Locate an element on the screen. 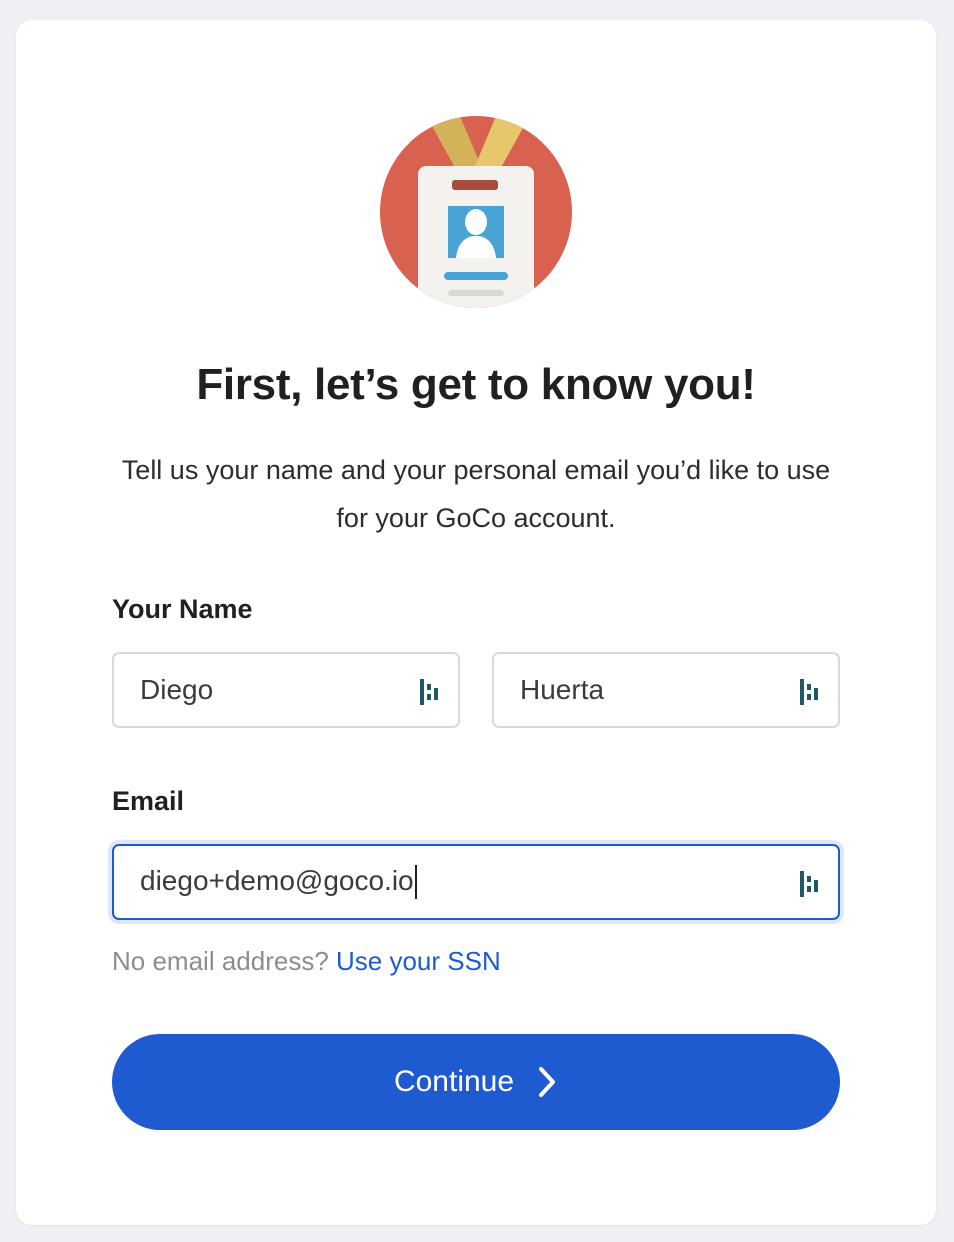 Image resolution: width=954 pixels, height=1242 pixels. last-name-value: Huerta is located at coordinates (562, 689).